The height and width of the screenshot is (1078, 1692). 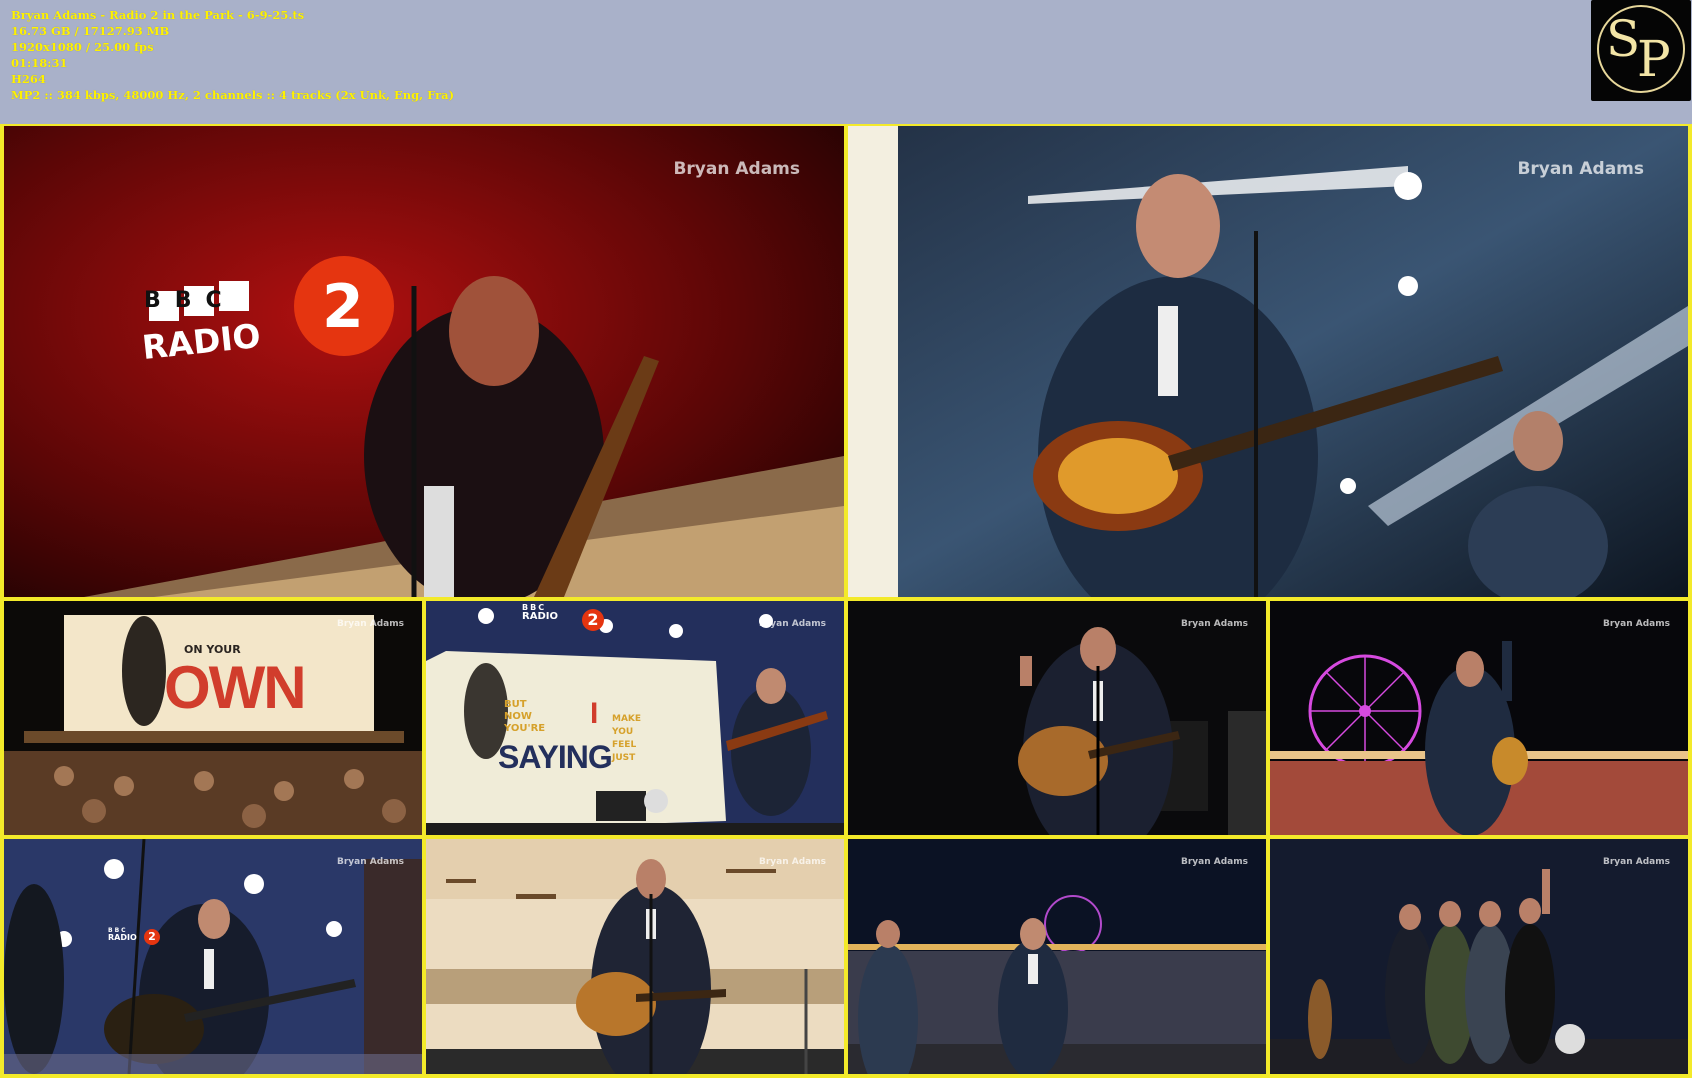 I want to click on thumbnail-7: BBC RADIO 2 Bryan Adams, so click(x=213, y=956).